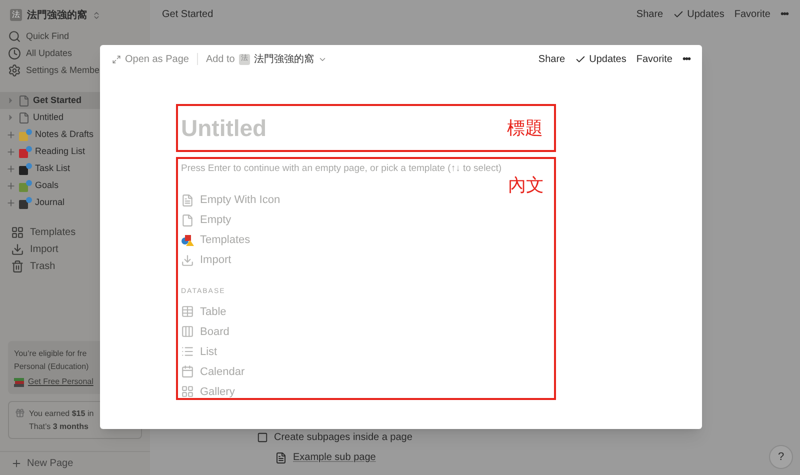 Image resolution: width=800 pixels, height=475 pixels. What do you see at coordinates (14, 53) in the screenshot?
I see `clock-icon` at bounding box center [14, 53].